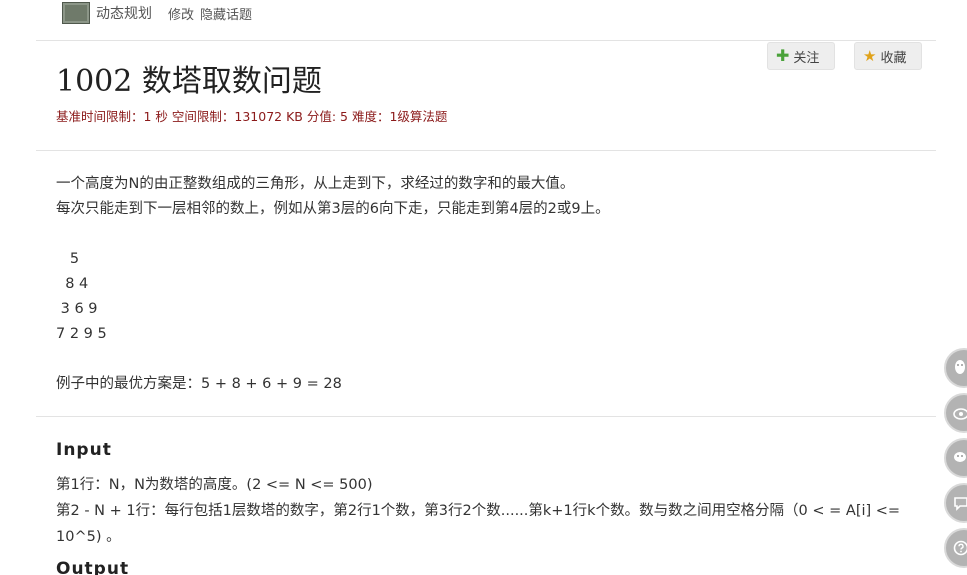 The height and width of the screenshot is (575, 967). I want to click on category-thumbnail, so click(76, 13).